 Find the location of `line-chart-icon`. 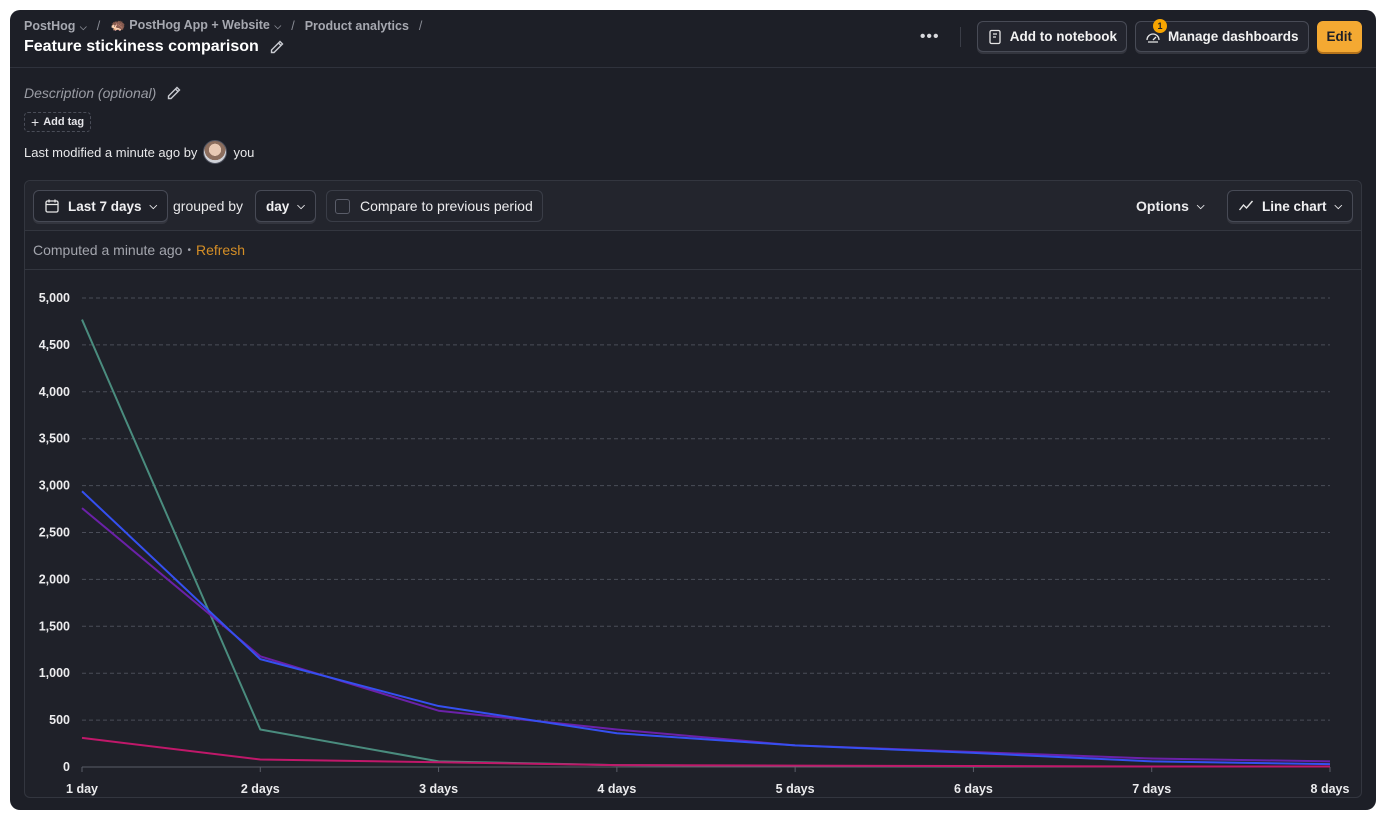

line-chart-icon is located at coordinates (1246, 205).